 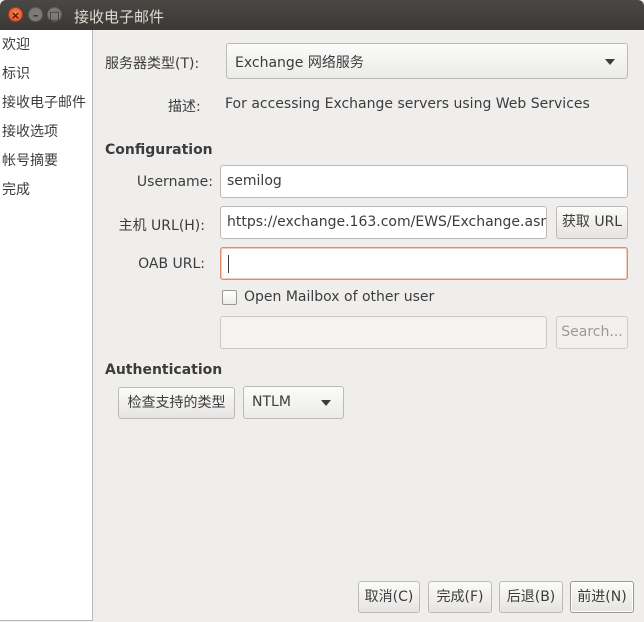 What do you see at coordinates (171, 264) in the screenshot?
I see `oab-url-label: OAB URL:` at bounding box center [171, 264].